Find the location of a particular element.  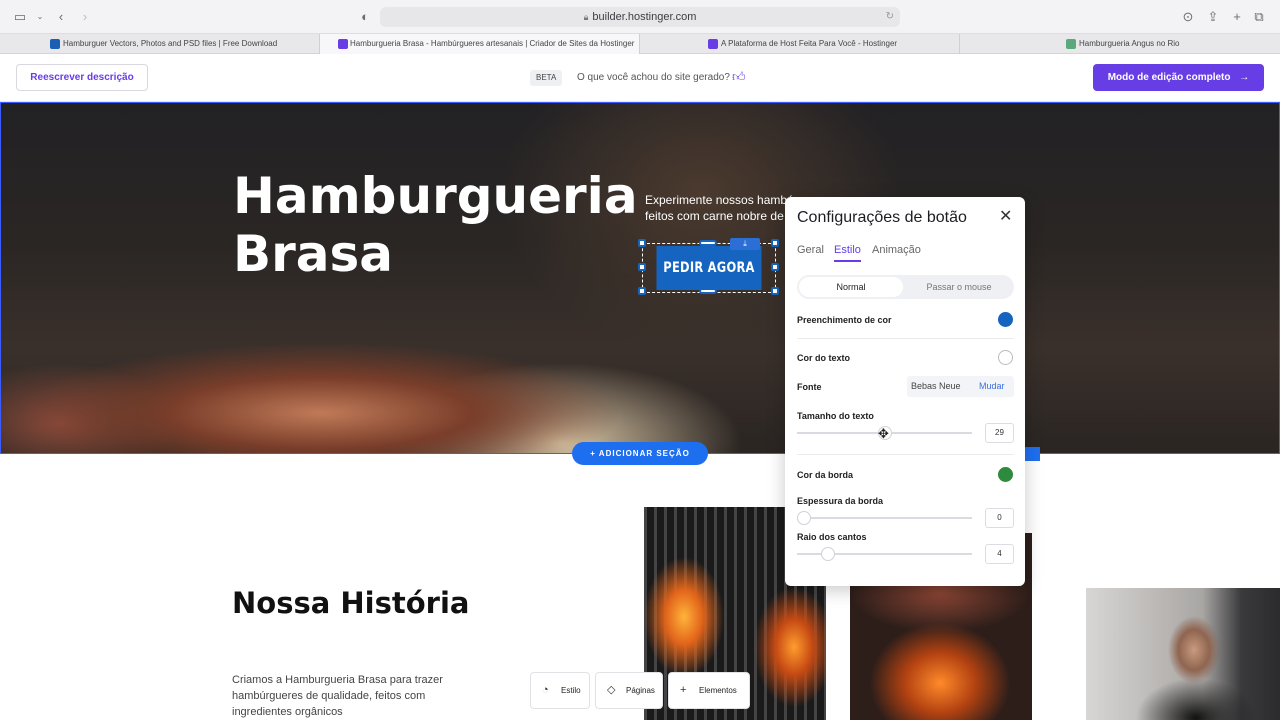

close-icon: ✕ is located at coordinates (1005, 216).